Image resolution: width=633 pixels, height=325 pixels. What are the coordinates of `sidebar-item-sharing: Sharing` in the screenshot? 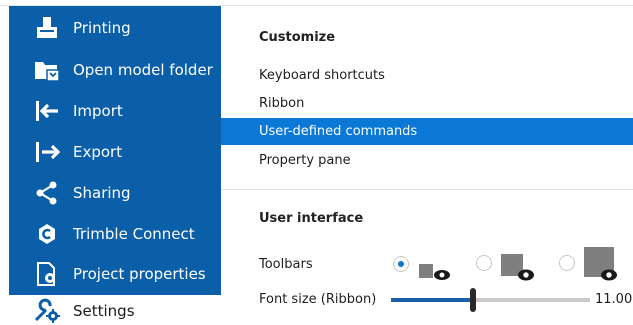 It's located at (115, 193).